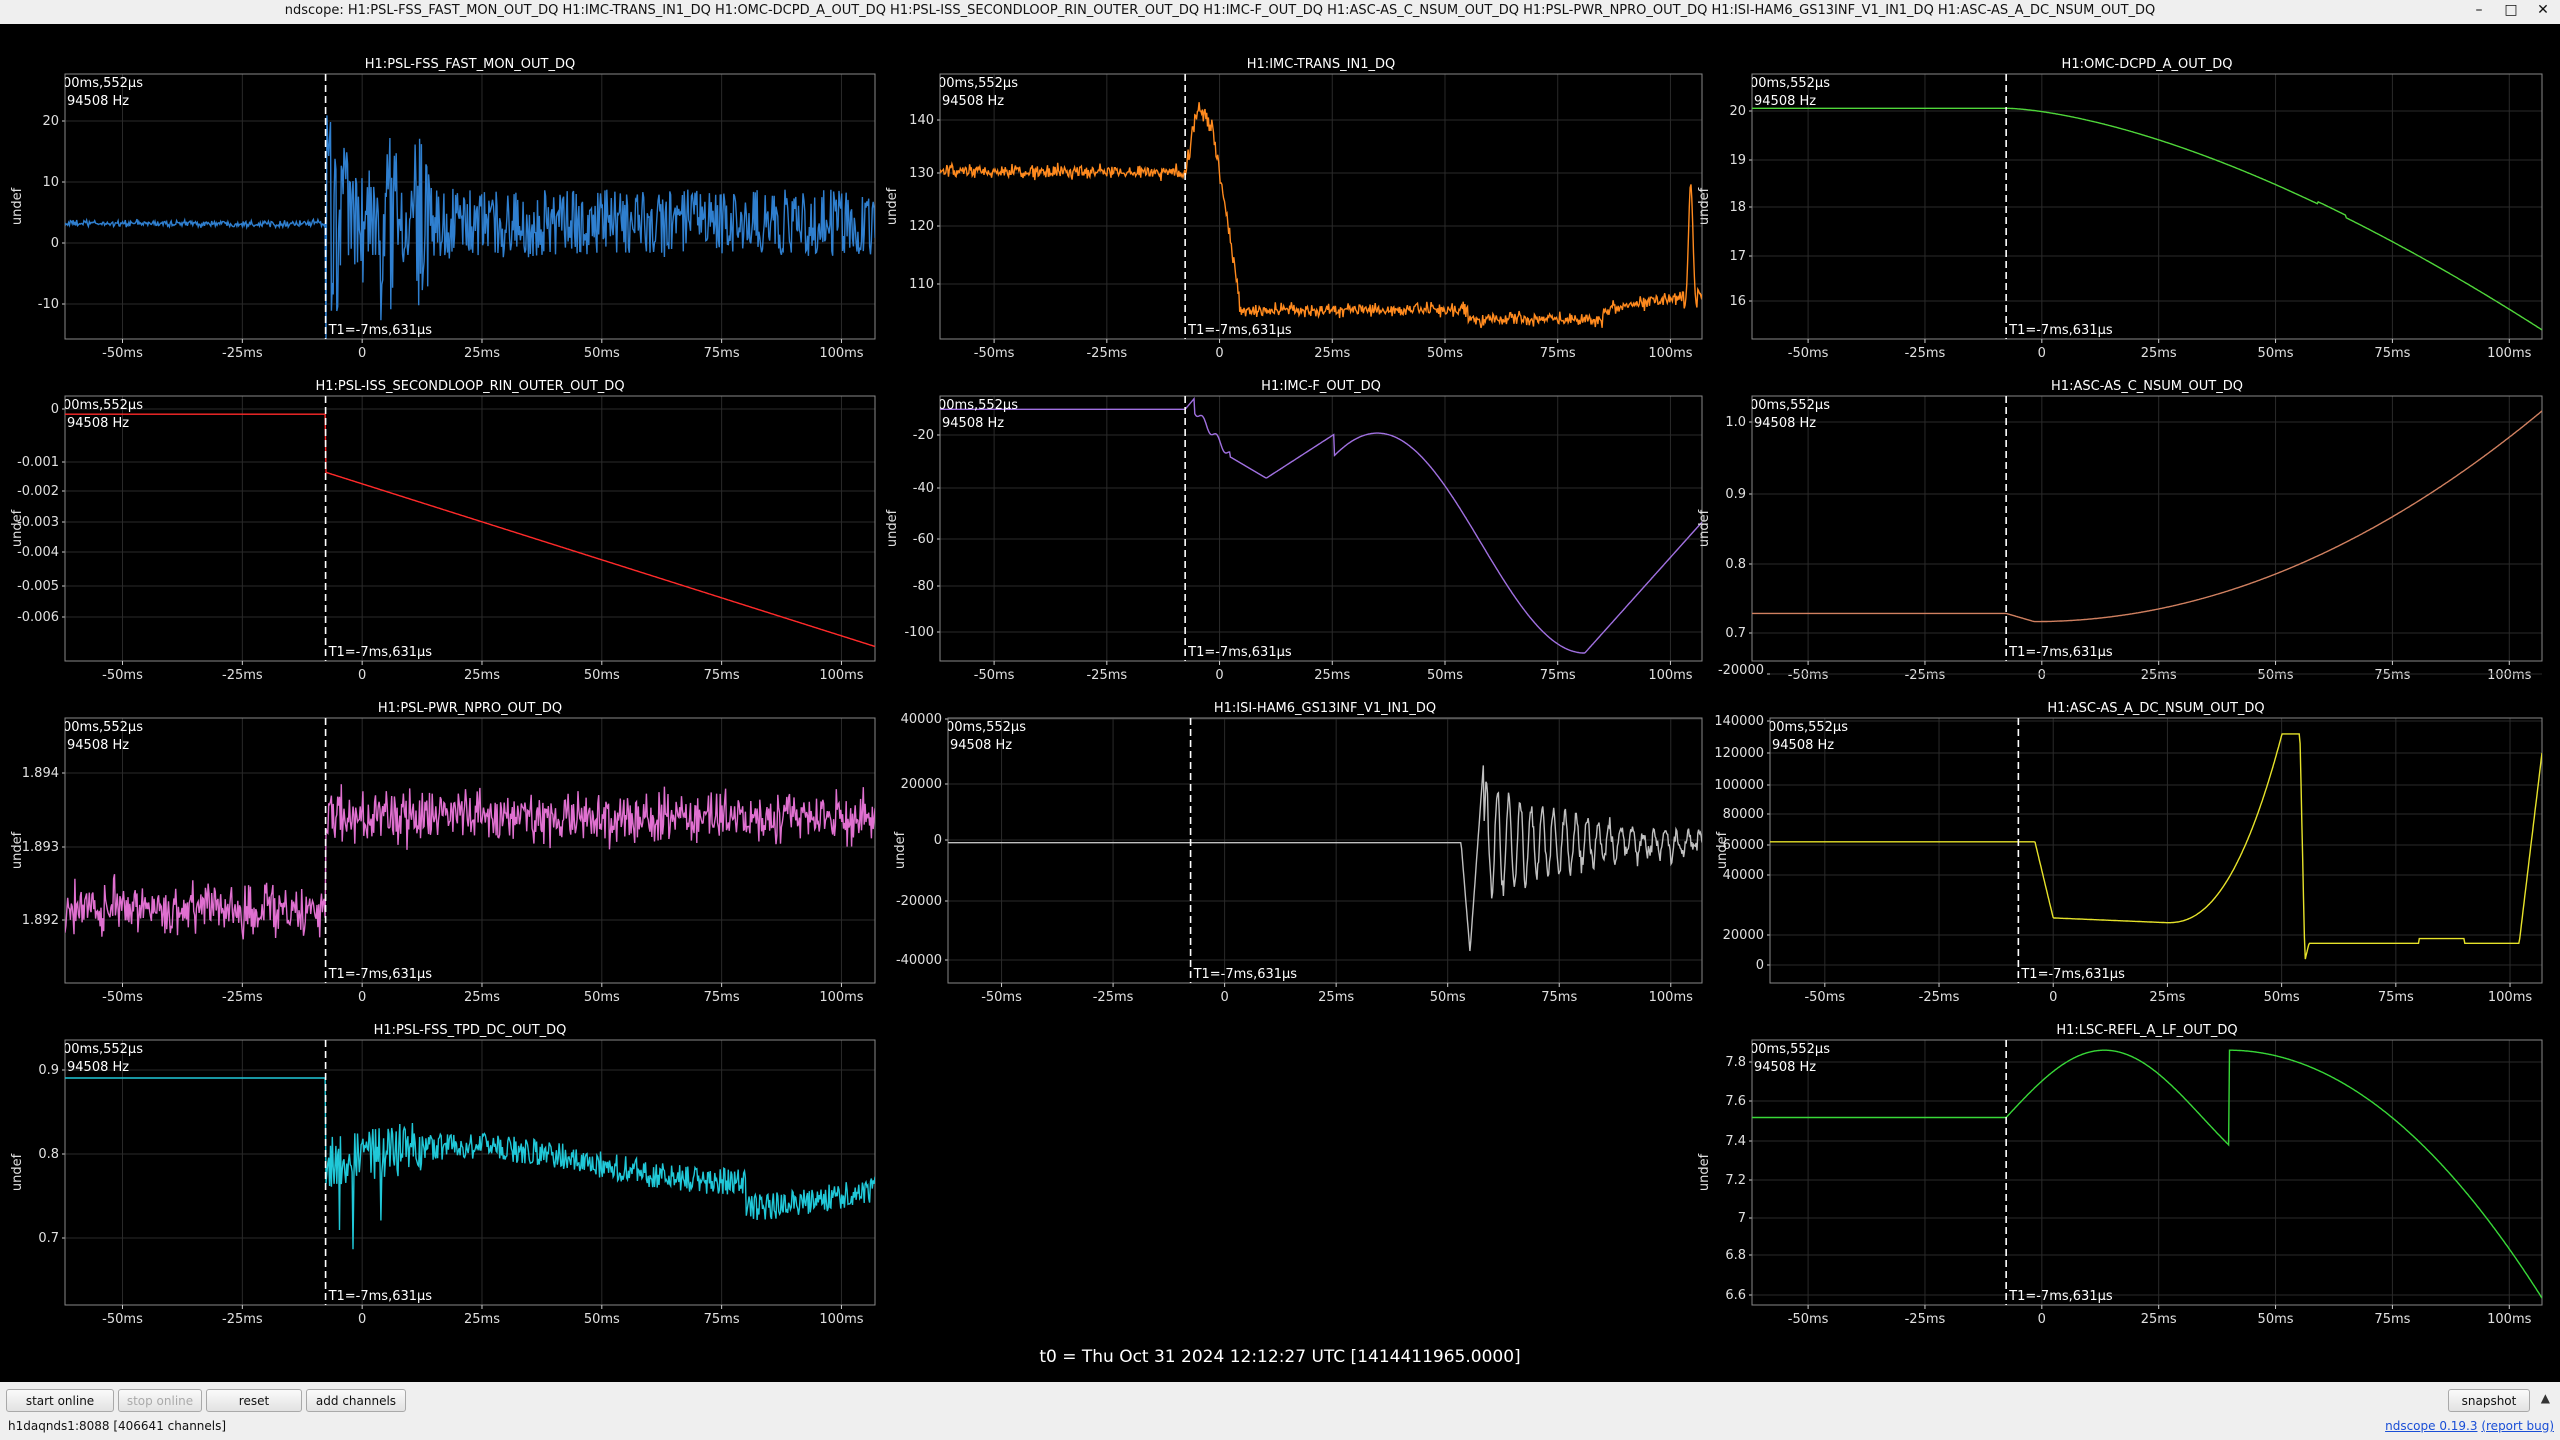 The height and width of the screenshot is (1440, 2560). Describe the element at coordinates (1735, 1255) in the screenshot. I see `y-tick-label: 6.8` at that location.